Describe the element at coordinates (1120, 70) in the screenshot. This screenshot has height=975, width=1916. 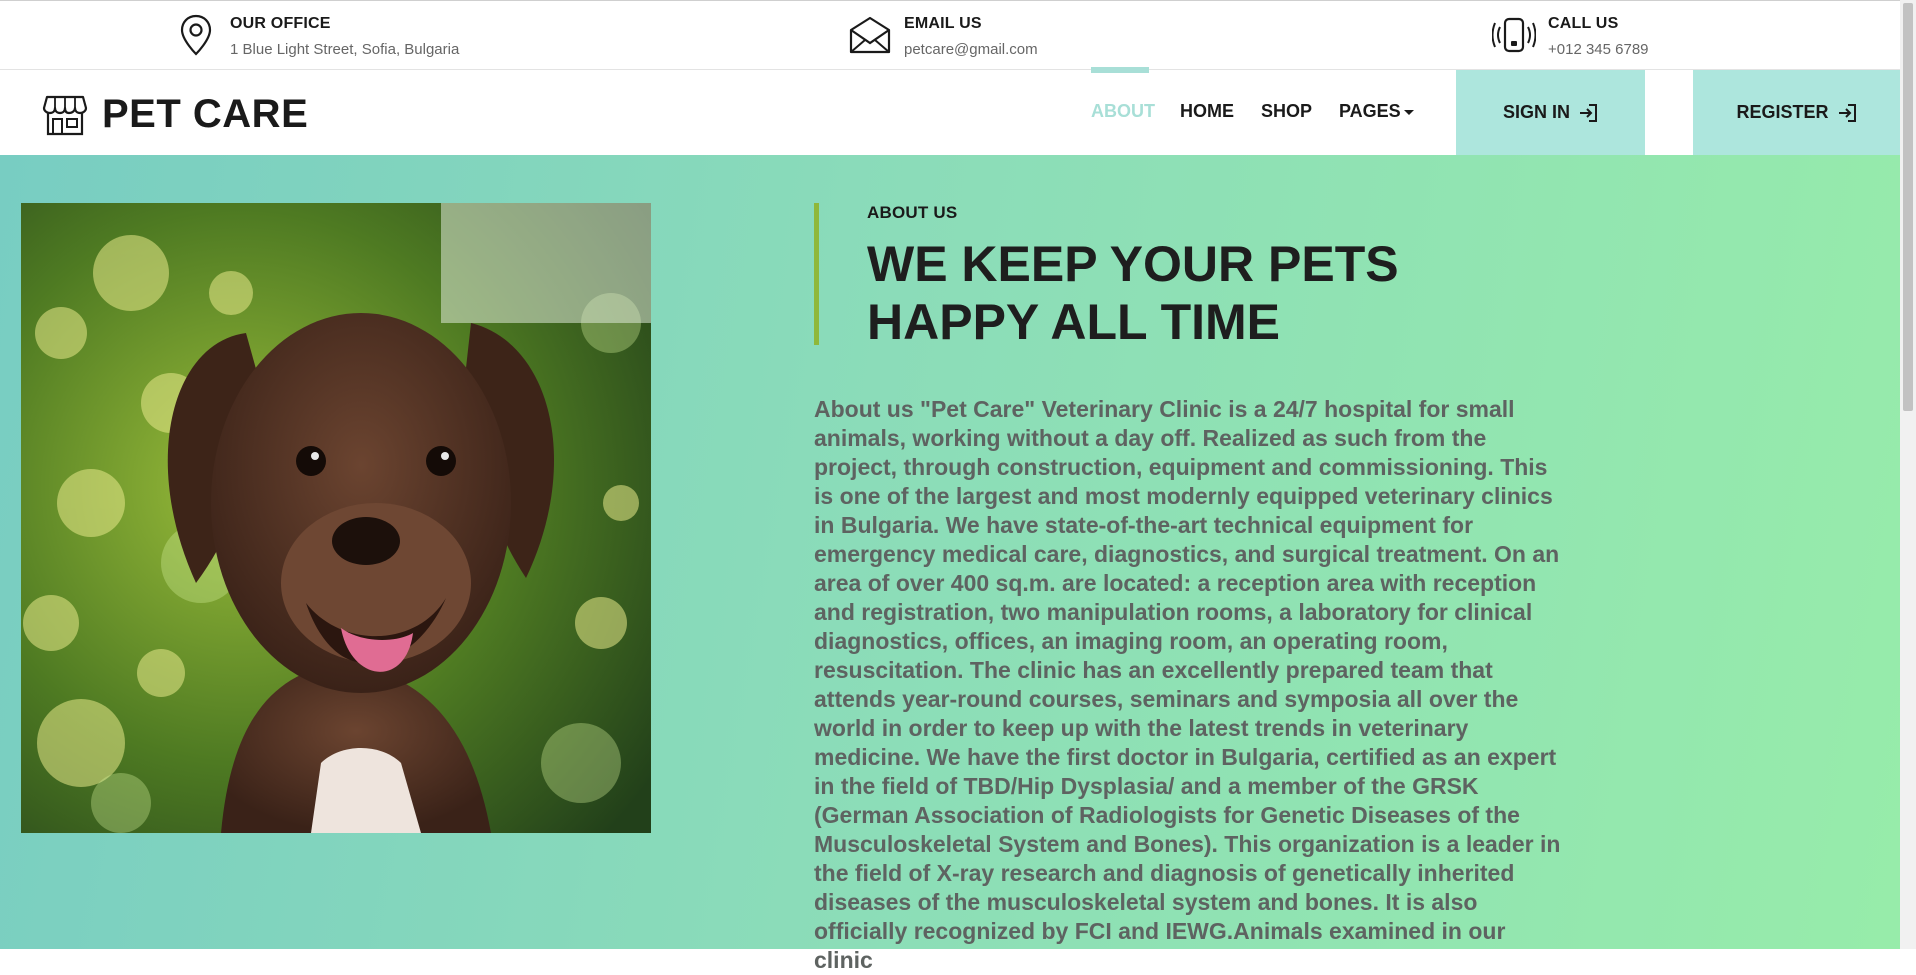
I see `active-indicator` at that location.